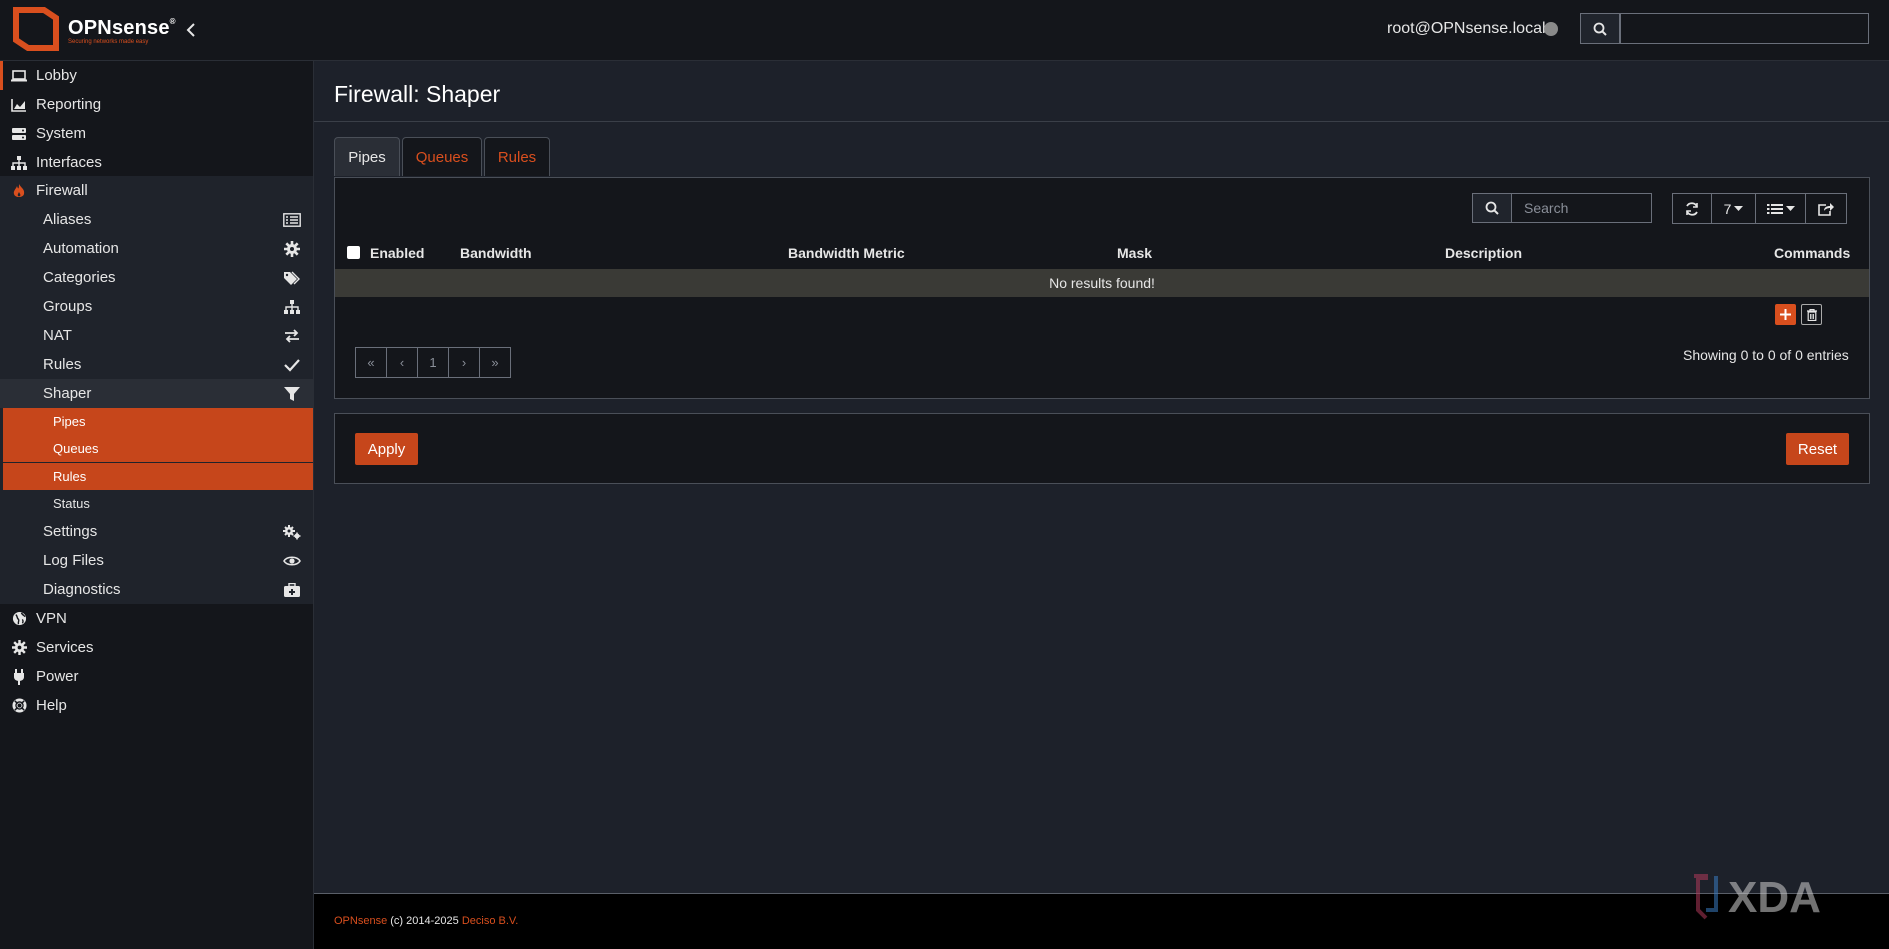 This screenshot has width=1889, height=949. Describe the element at coordinates (495, 362) in the screenshot. I see `pager-last: »` at that location.